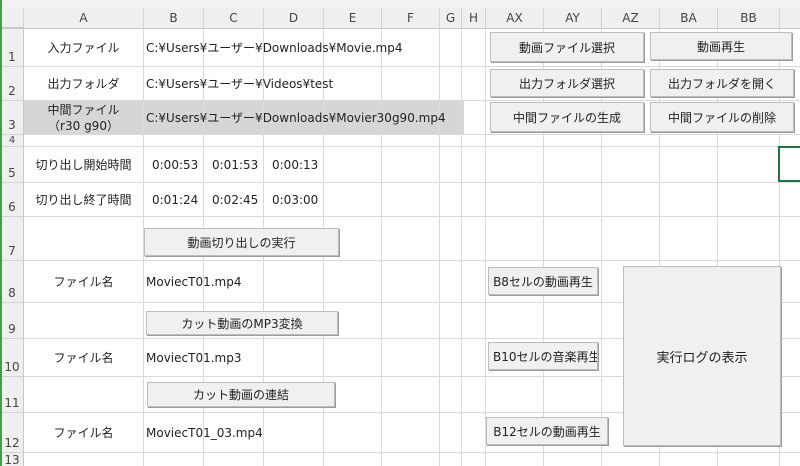 This screenshot has width=800, height=466. I want to click on row-header-3: 3, so click(12, 118).